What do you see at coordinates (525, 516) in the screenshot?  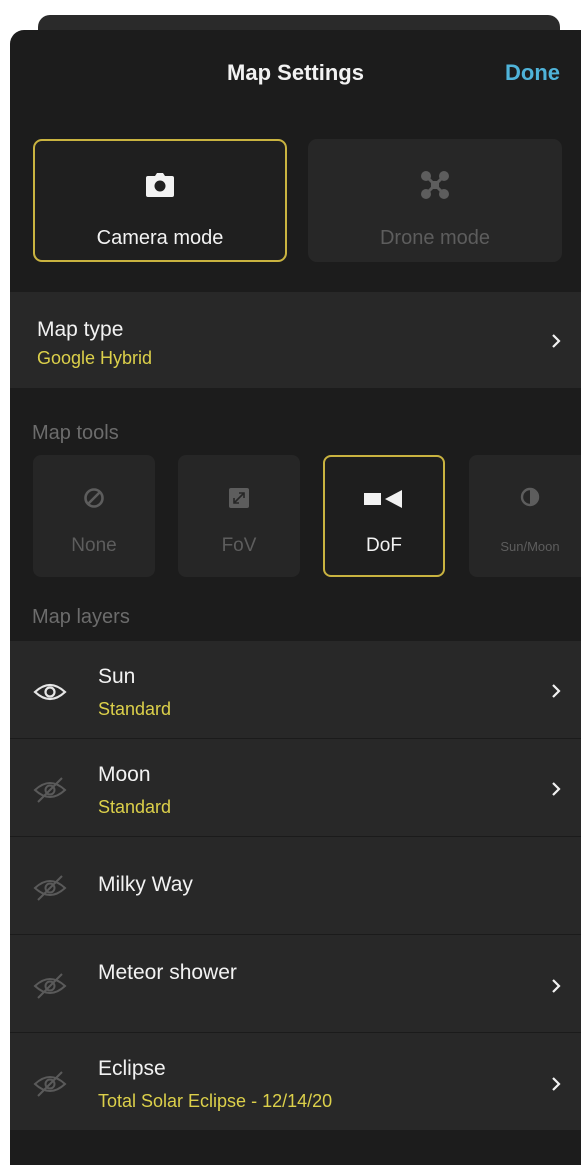 I see `tool-sun-moon-button: Sun/Moon` at bounding box center [525, 516].